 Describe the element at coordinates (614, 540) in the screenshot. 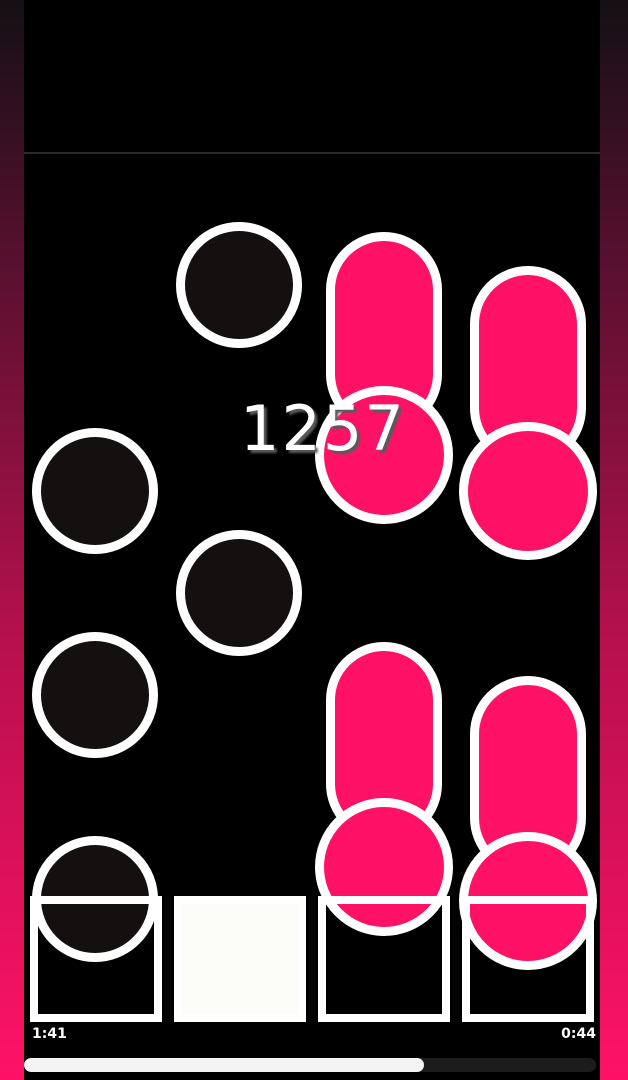

I see `right-side-gradient` at that location.